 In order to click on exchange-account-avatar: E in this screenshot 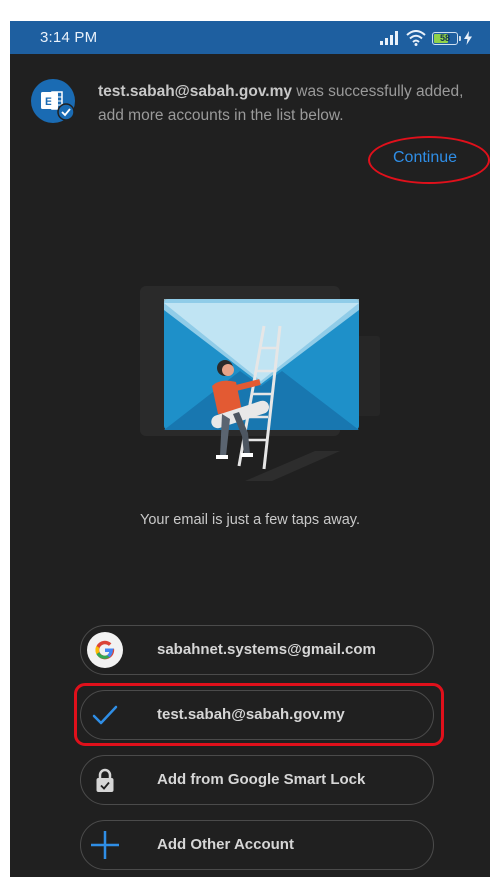, I will do `click(53, 101)`.